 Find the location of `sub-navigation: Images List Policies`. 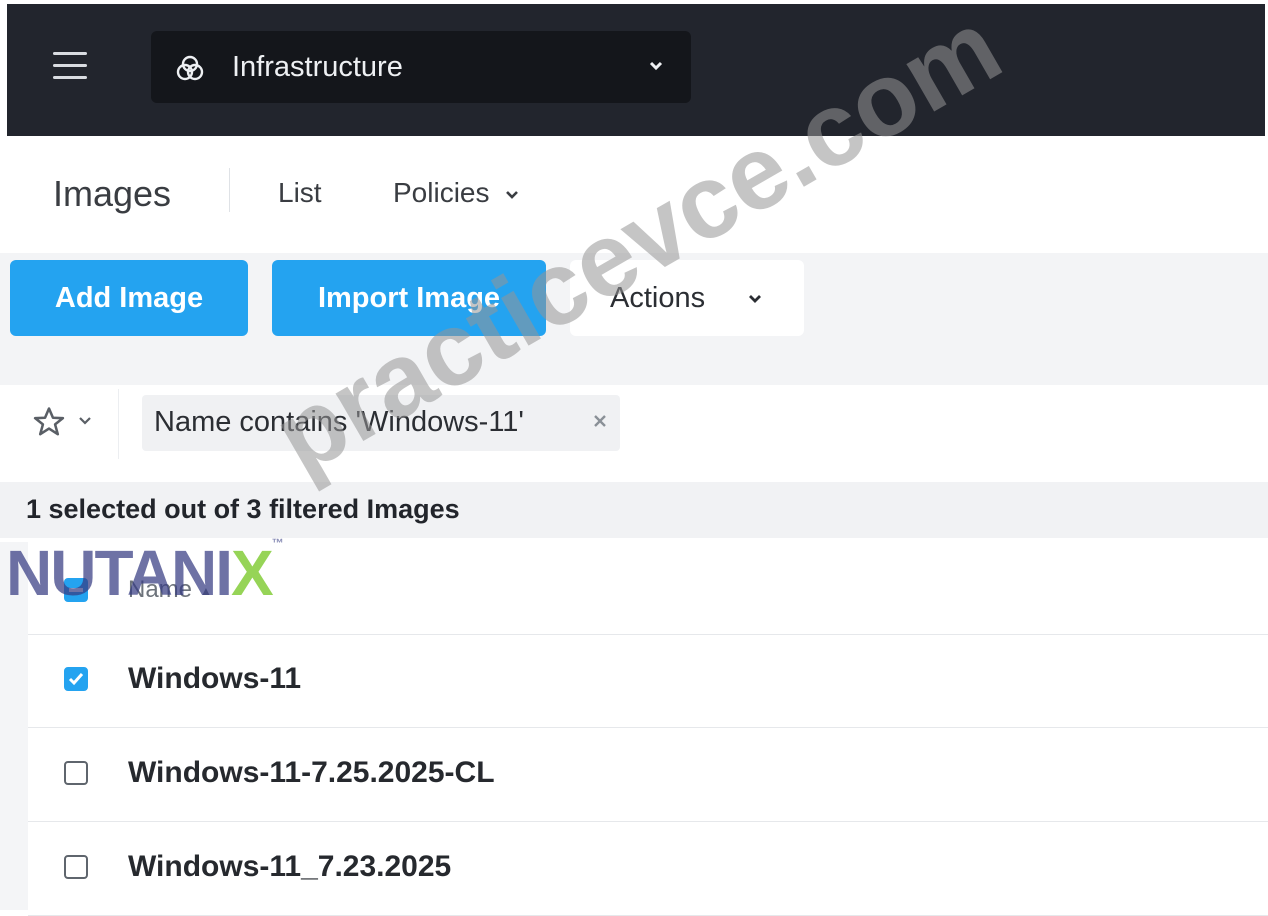

sub-navigation: Images List Policies is located at coordinates (634, 193).